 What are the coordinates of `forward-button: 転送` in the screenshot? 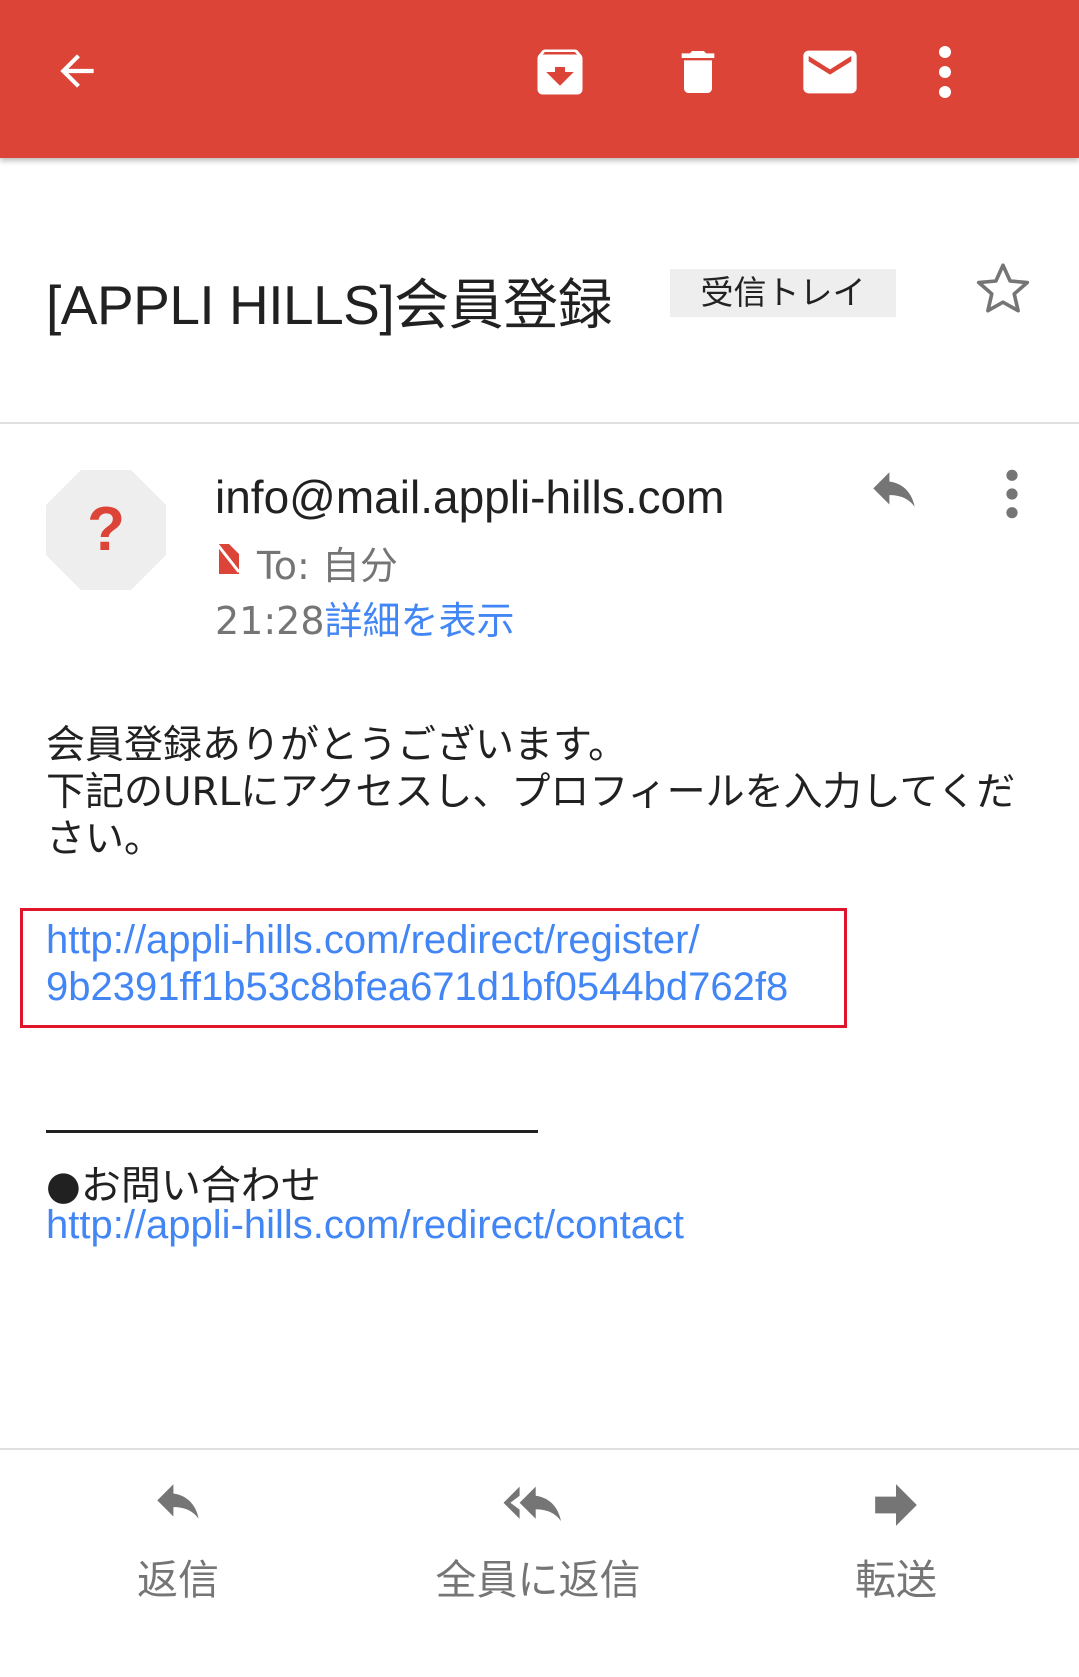 It's located at (896, 1544).